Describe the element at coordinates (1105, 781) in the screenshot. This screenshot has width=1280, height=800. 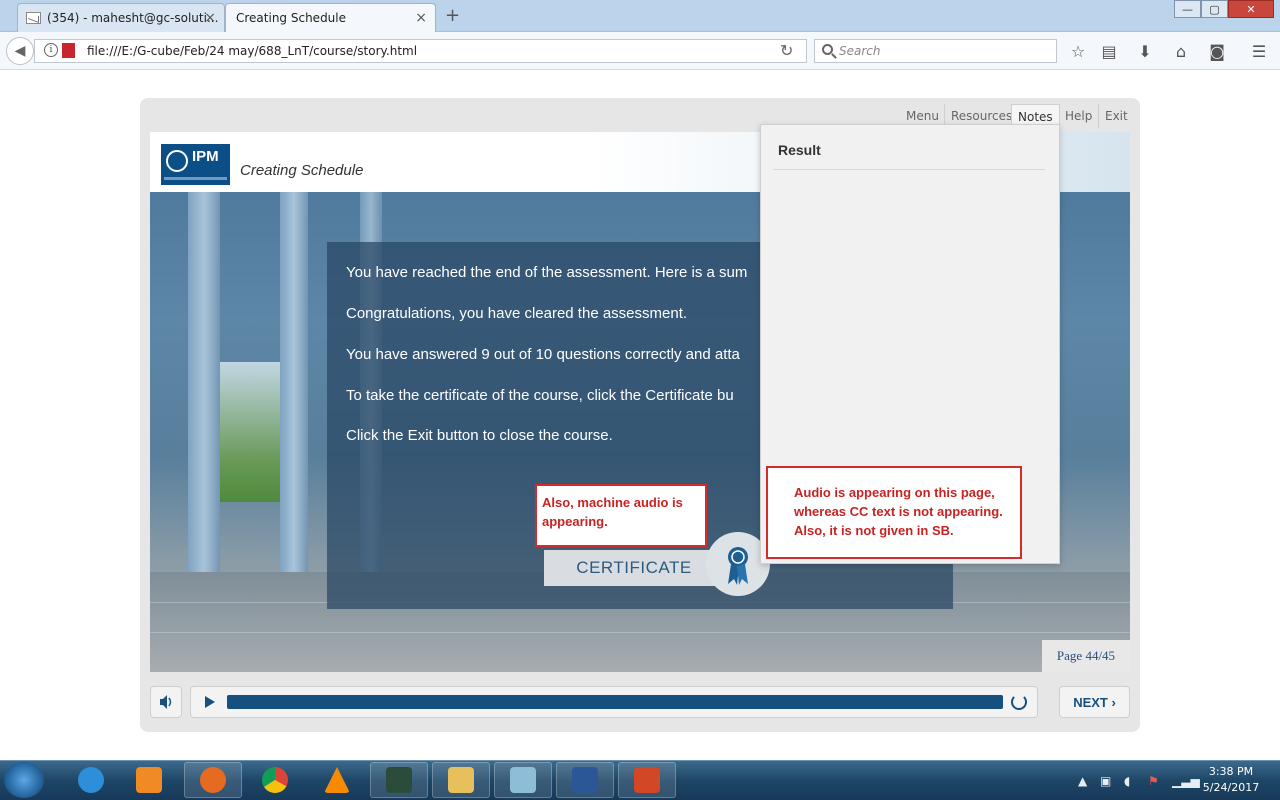
I see `network-device-icon: ▣` at that location.